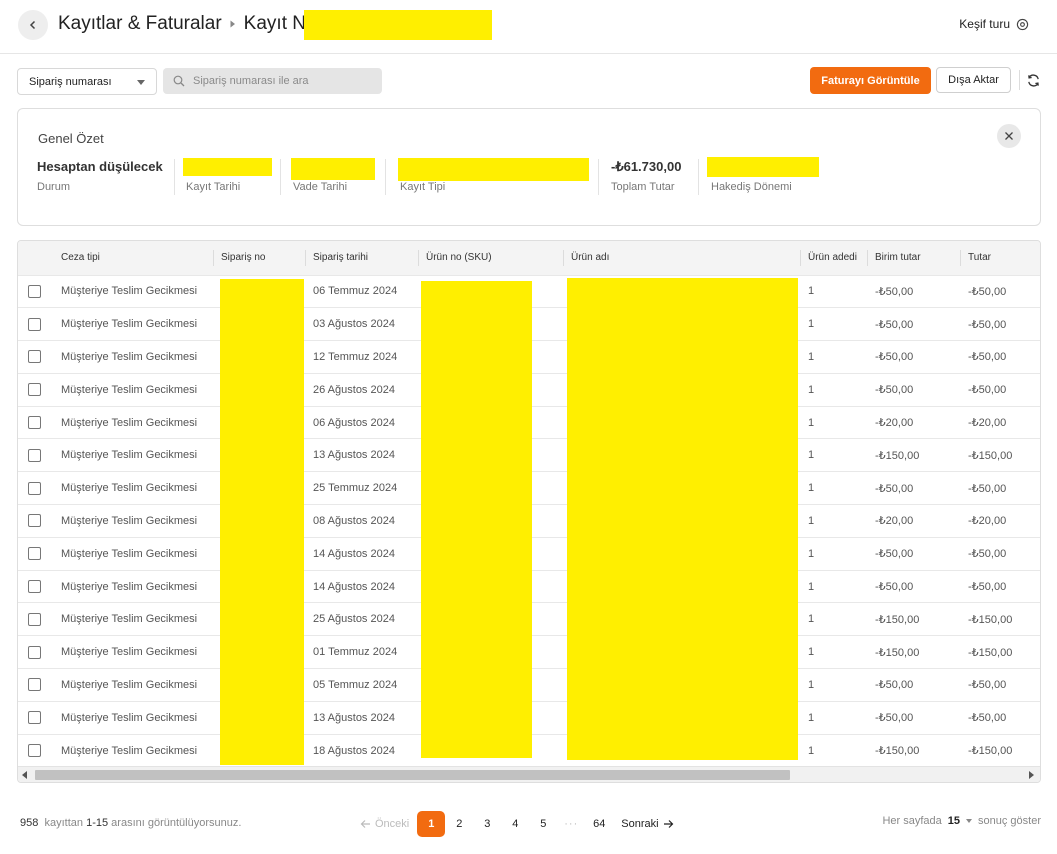 This screenshot has height=854, width=1057. Describe the element at coordinates (36, 258) in the screenshot. I see `header-checkbox-cell` at that location.